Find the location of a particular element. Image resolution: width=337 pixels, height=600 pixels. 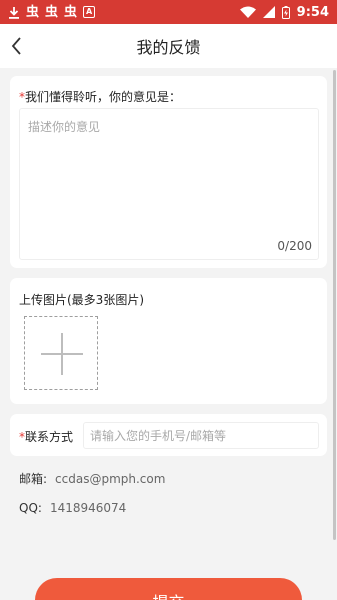

contact-card: *联系方式 is located at coordinates (168, 435).